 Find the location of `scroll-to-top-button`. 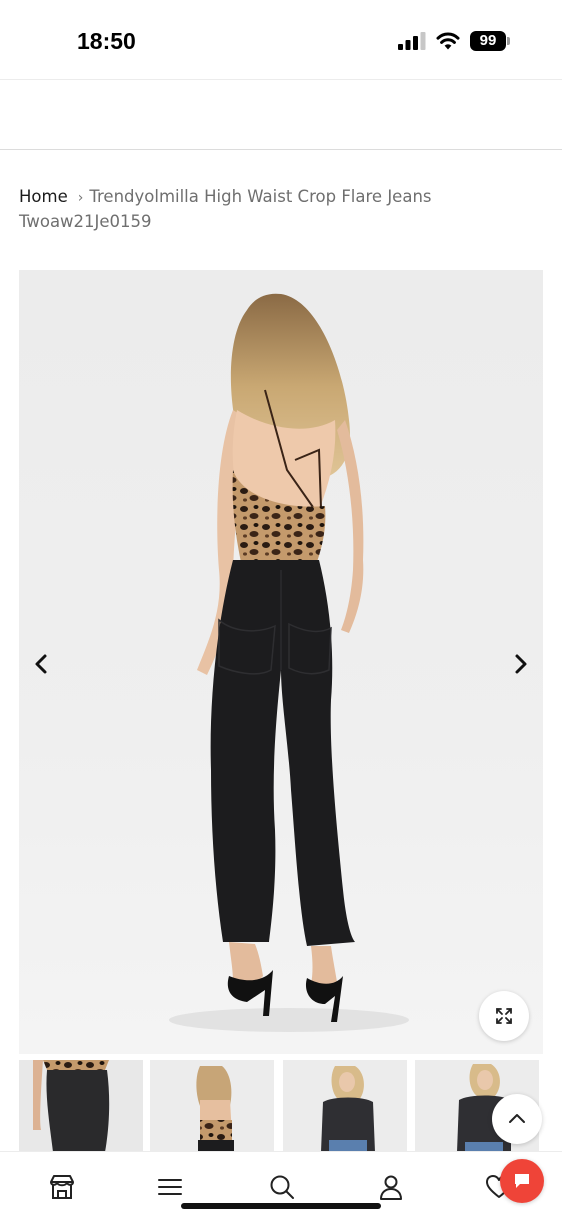

scroll-to-top-button is located at coordinates (517, 1119).